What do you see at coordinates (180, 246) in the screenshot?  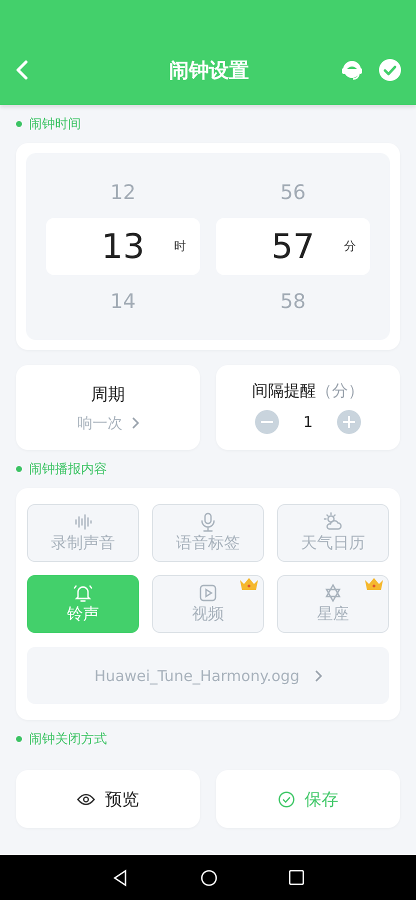 I see `time-unit: 时` at bounding box center [180, 246].